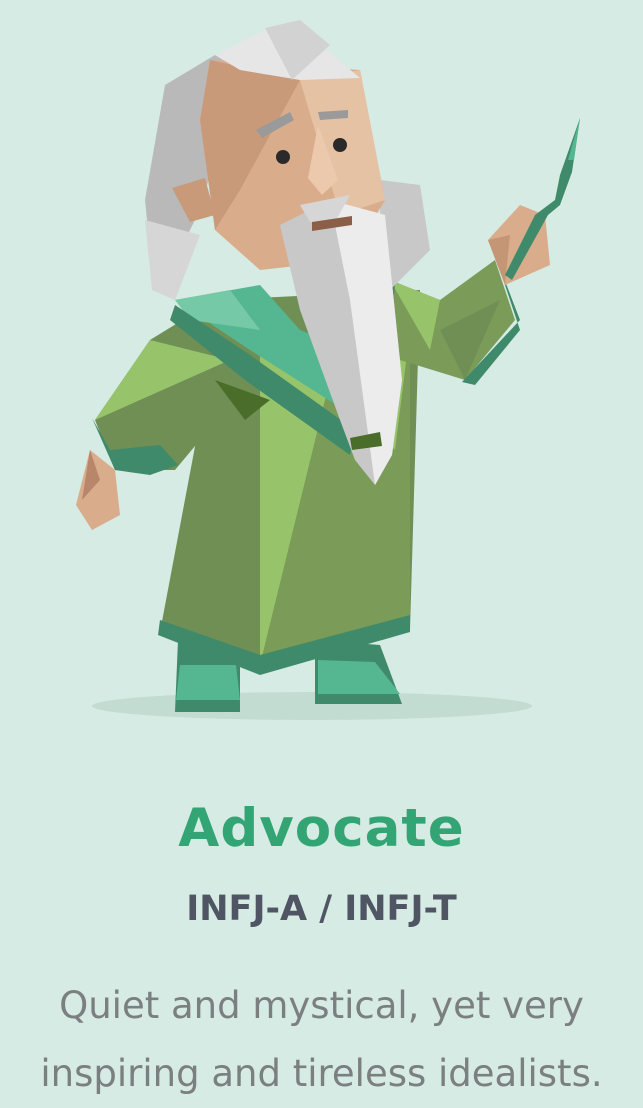 The image size is (643, 1108). Describe the element at coordinates (321, 828) in the screenshot. I see `personality-title: Advocate` at that location.